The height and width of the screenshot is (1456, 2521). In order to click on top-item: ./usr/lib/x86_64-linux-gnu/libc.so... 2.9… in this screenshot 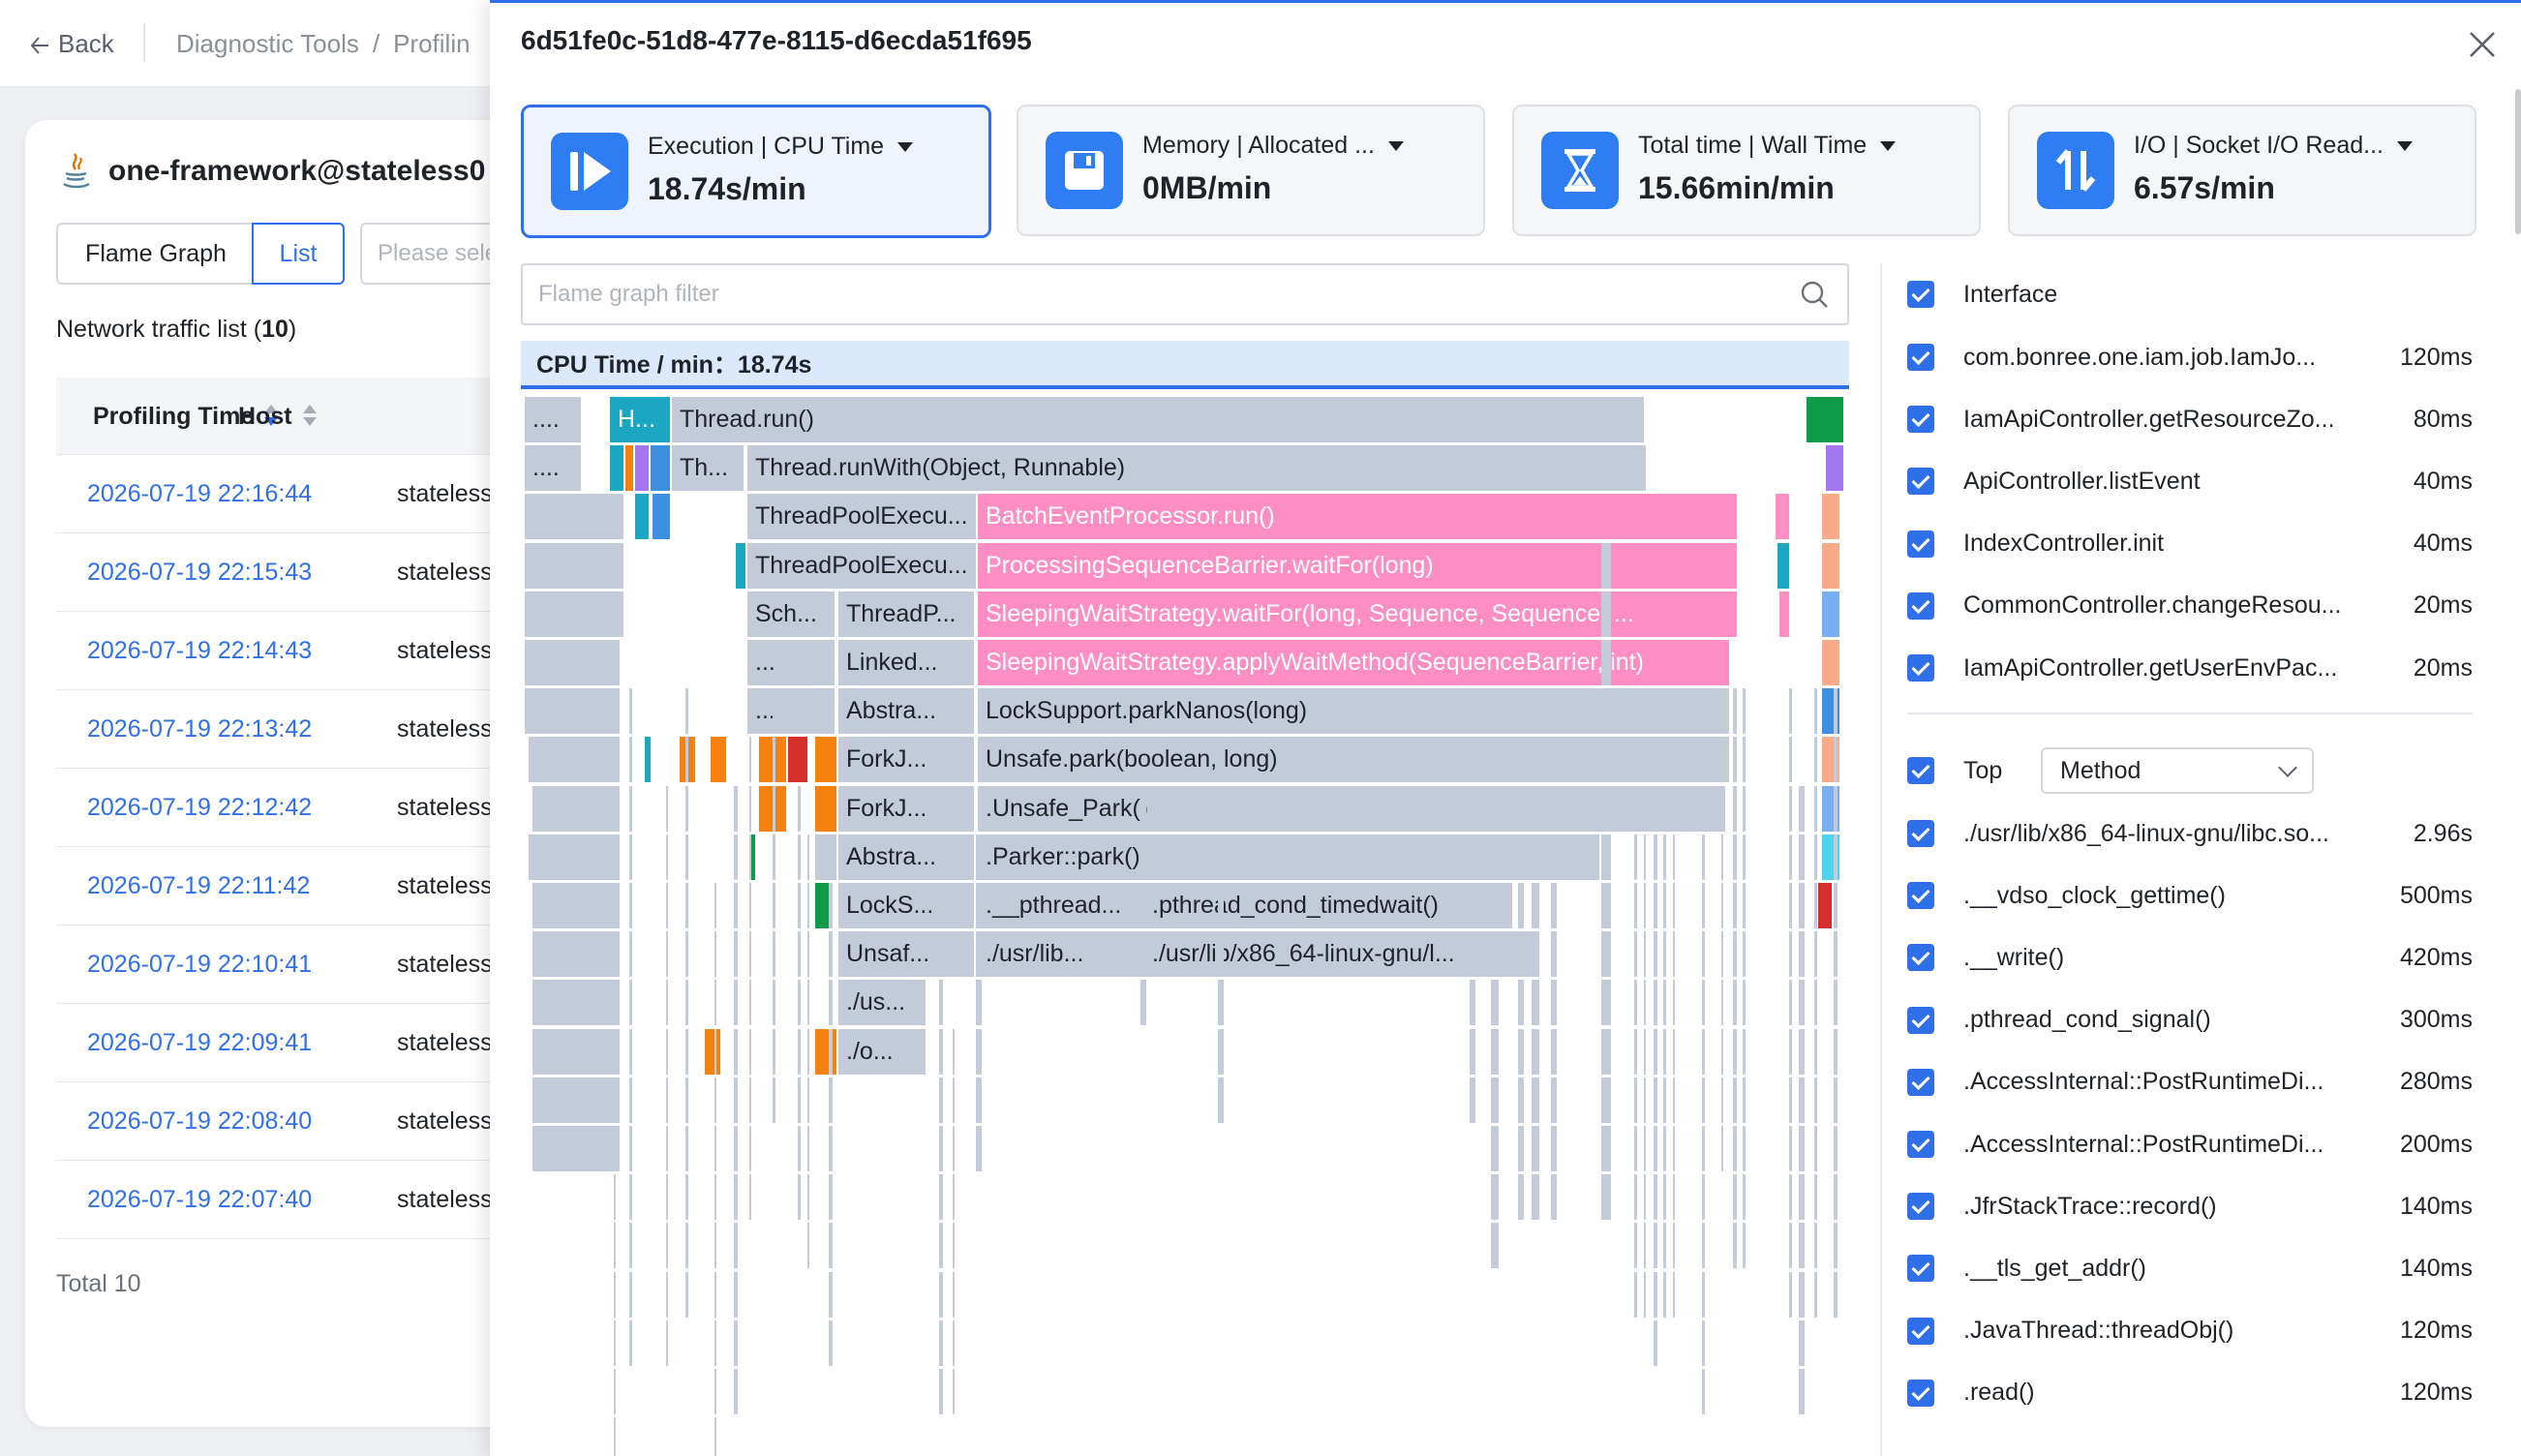, I will do `click(2190, 834)`.